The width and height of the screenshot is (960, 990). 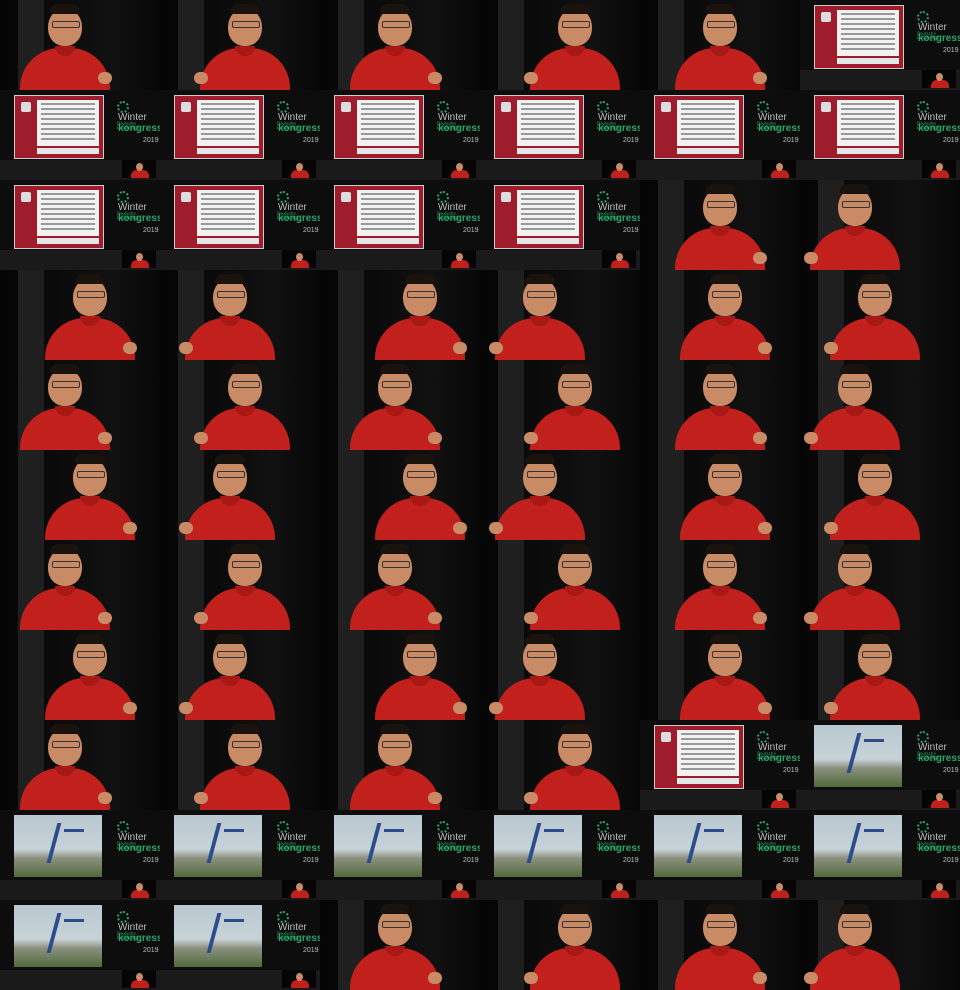 I want to click on stage-panel, so click(x=351, y=495).